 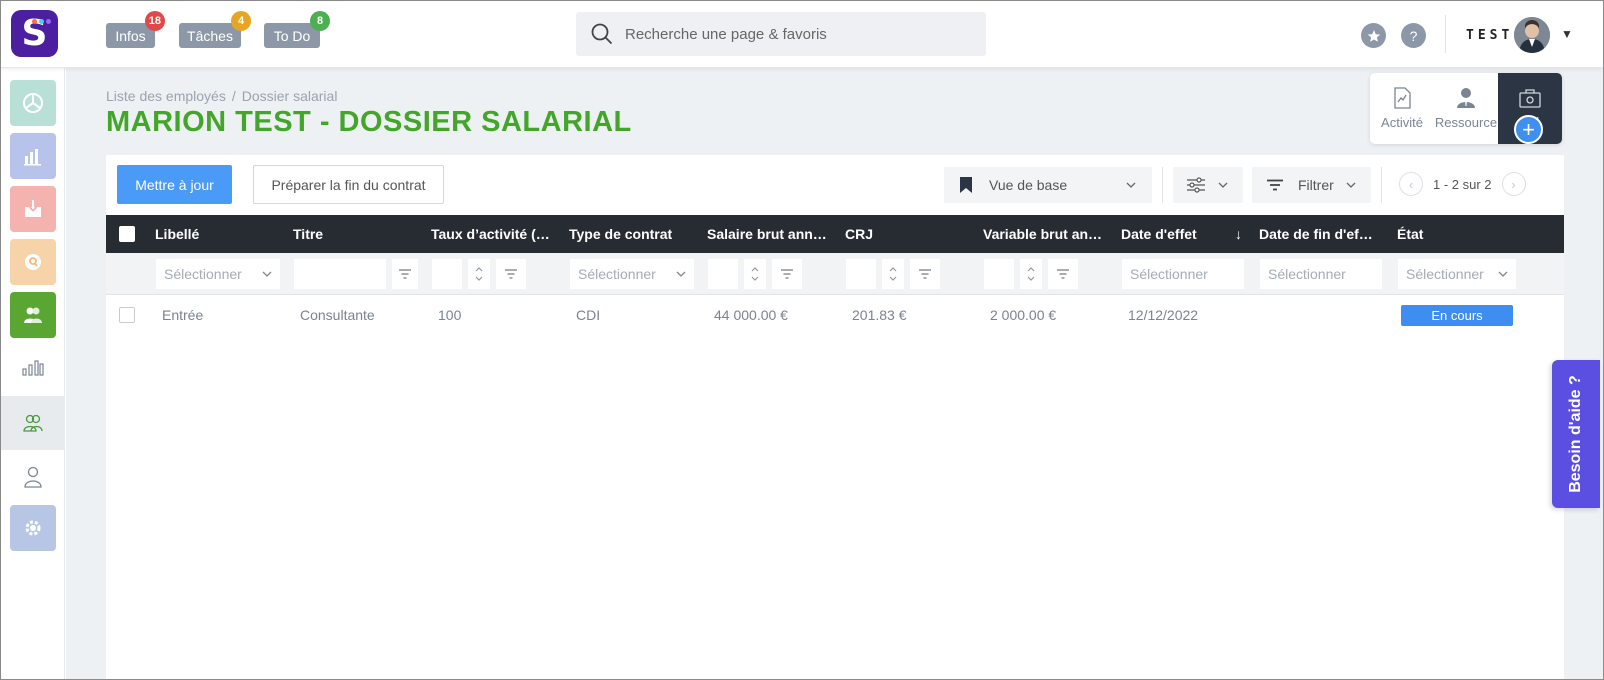 I want to click on filter-taux-input, so click(x=447, y=274).